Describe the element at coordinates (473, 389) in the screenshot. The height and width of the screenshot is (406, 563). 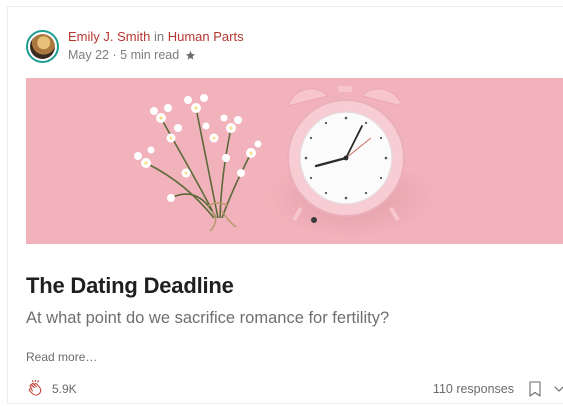
I see `responses-link: 110 responses` at that location.